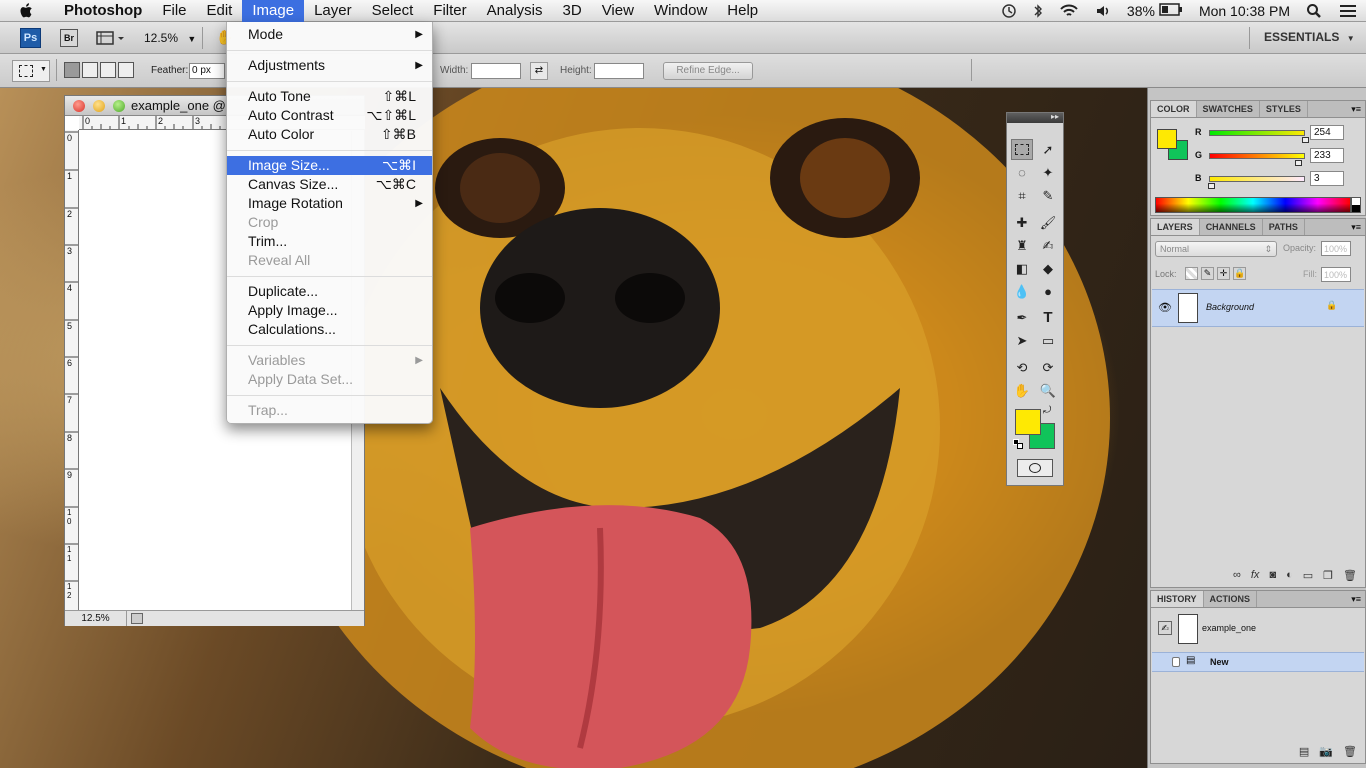  I want to click on tab-paths: PATHS, so click(1284, 227).